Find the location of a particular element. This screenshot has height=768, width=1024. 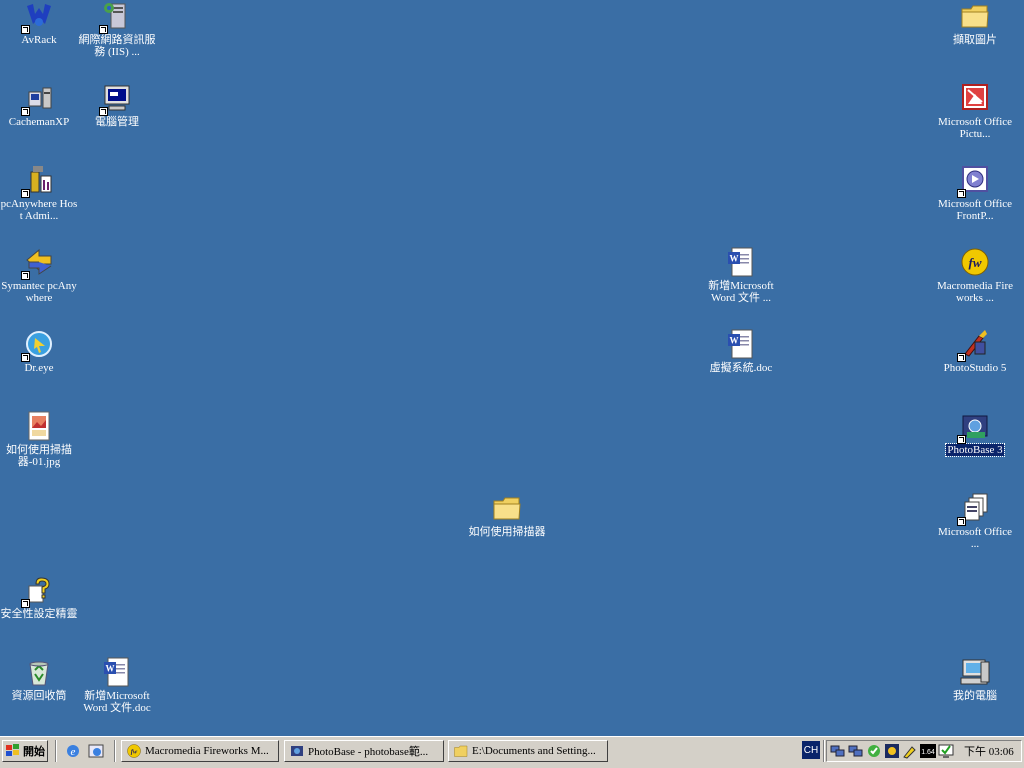

desktop-icon-label: 如何使用掃描器 is located at coordinates (507, 532).